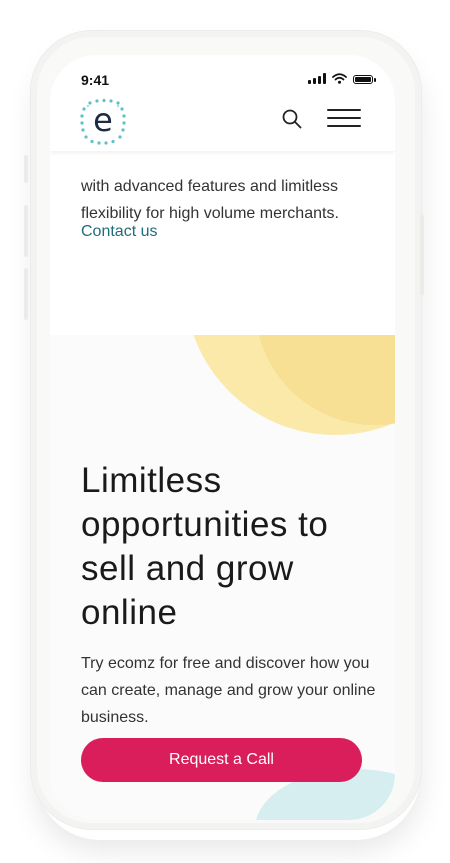  I want to click on ecomz-logo: e, so click(103, 121).